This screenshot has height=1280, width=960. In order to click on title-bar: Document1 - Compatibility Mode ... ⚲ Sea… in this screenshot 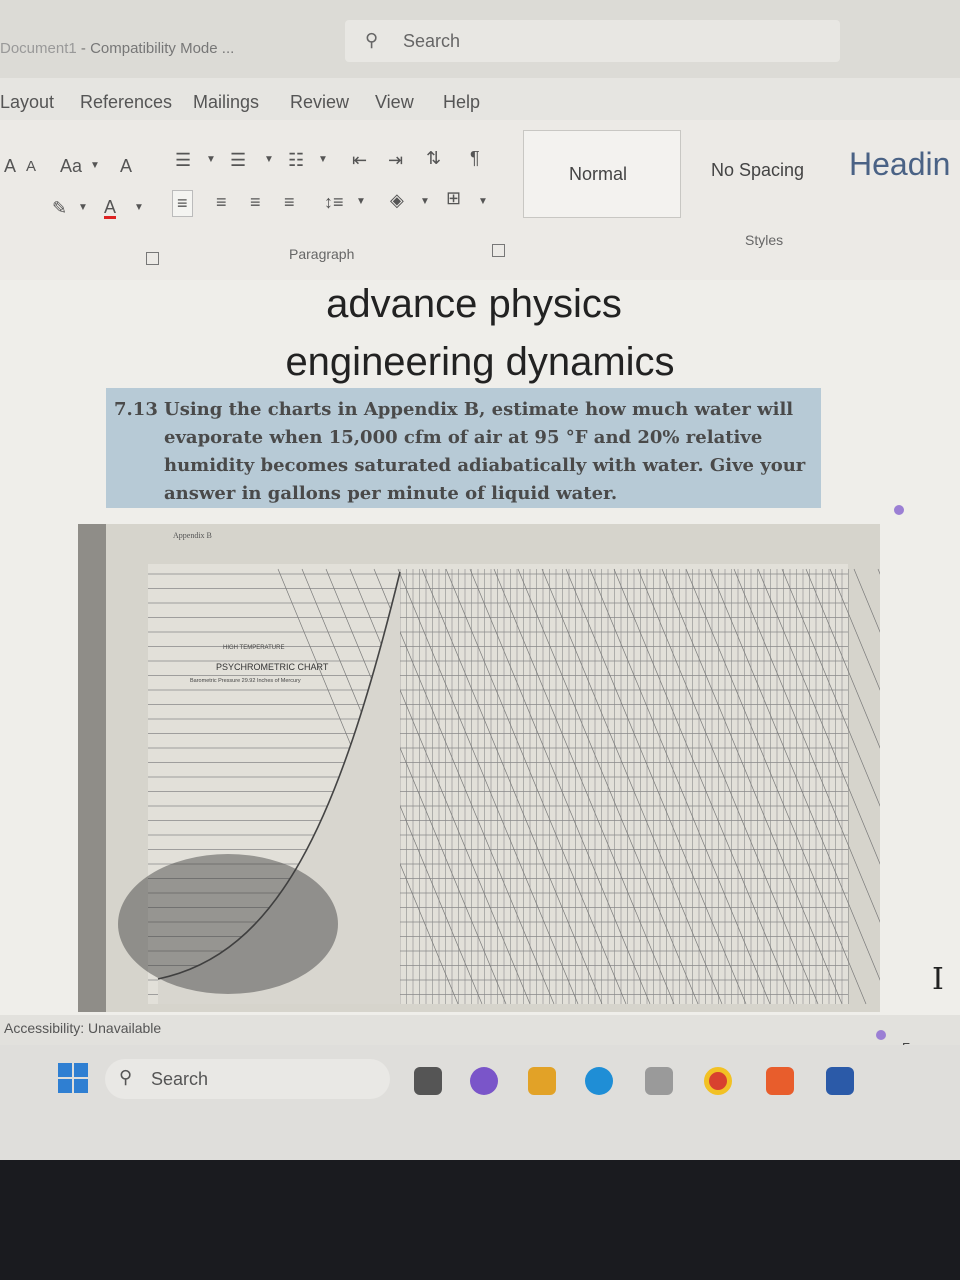, I will do `click(480, 39)`.